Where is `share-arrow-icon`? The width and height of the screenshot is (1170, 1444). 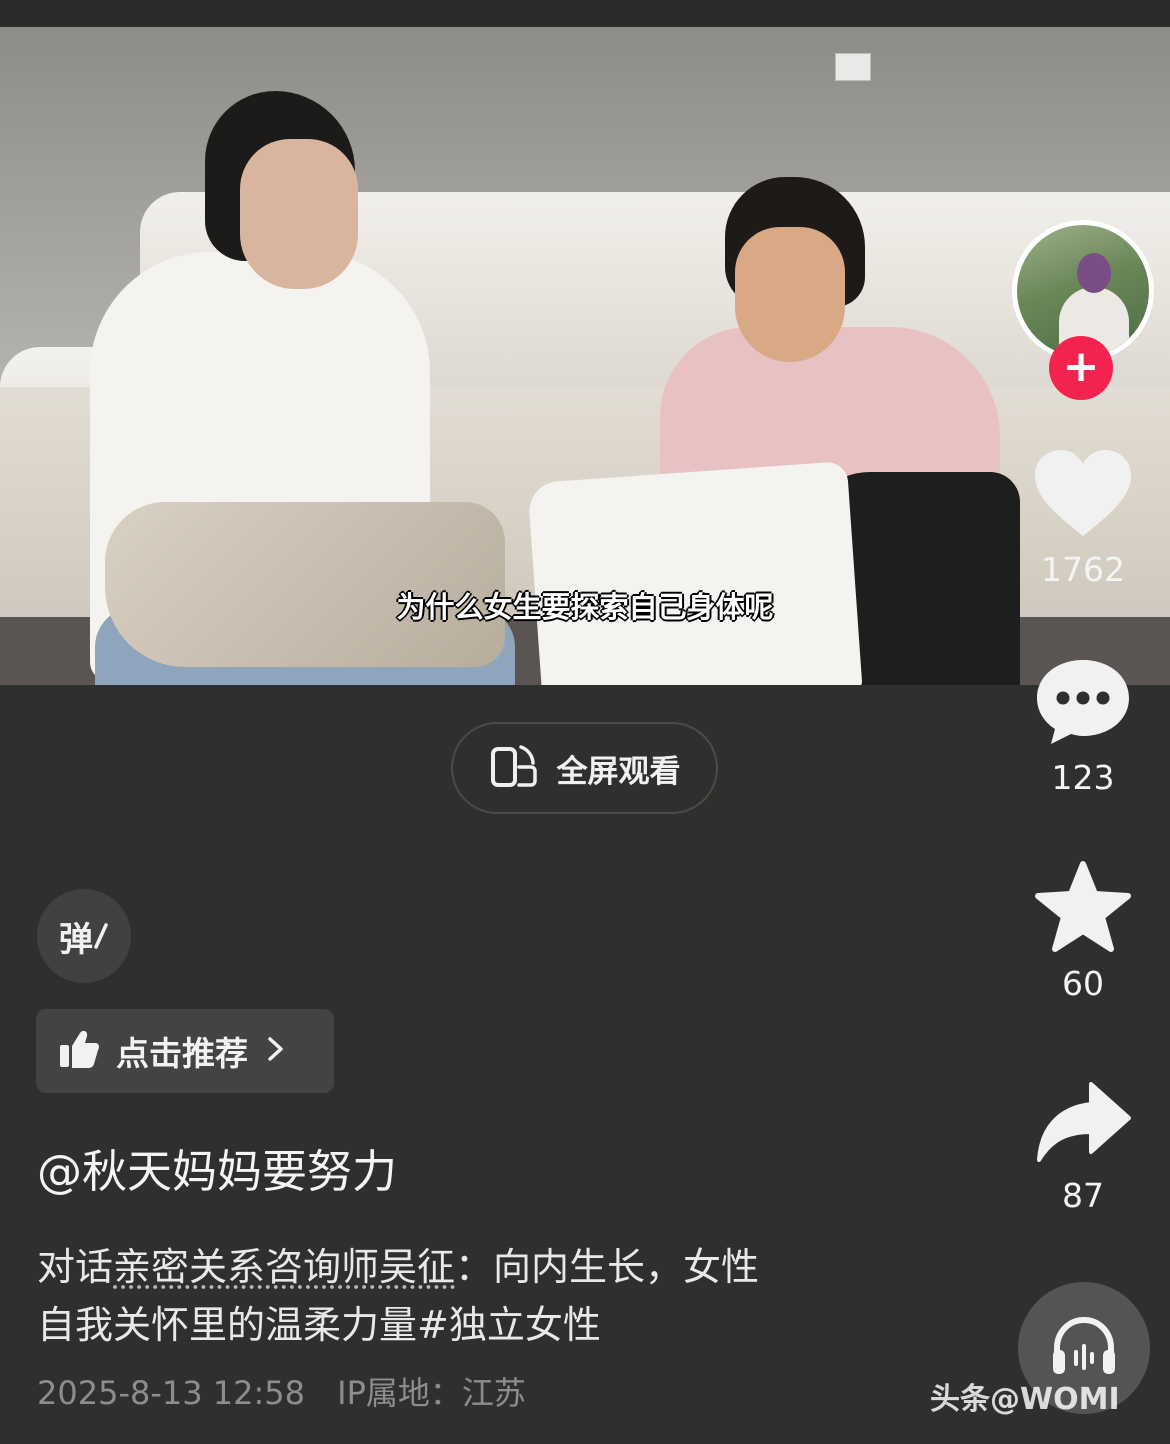
share-arrow-icon is located at coordinates (1083, 1126).